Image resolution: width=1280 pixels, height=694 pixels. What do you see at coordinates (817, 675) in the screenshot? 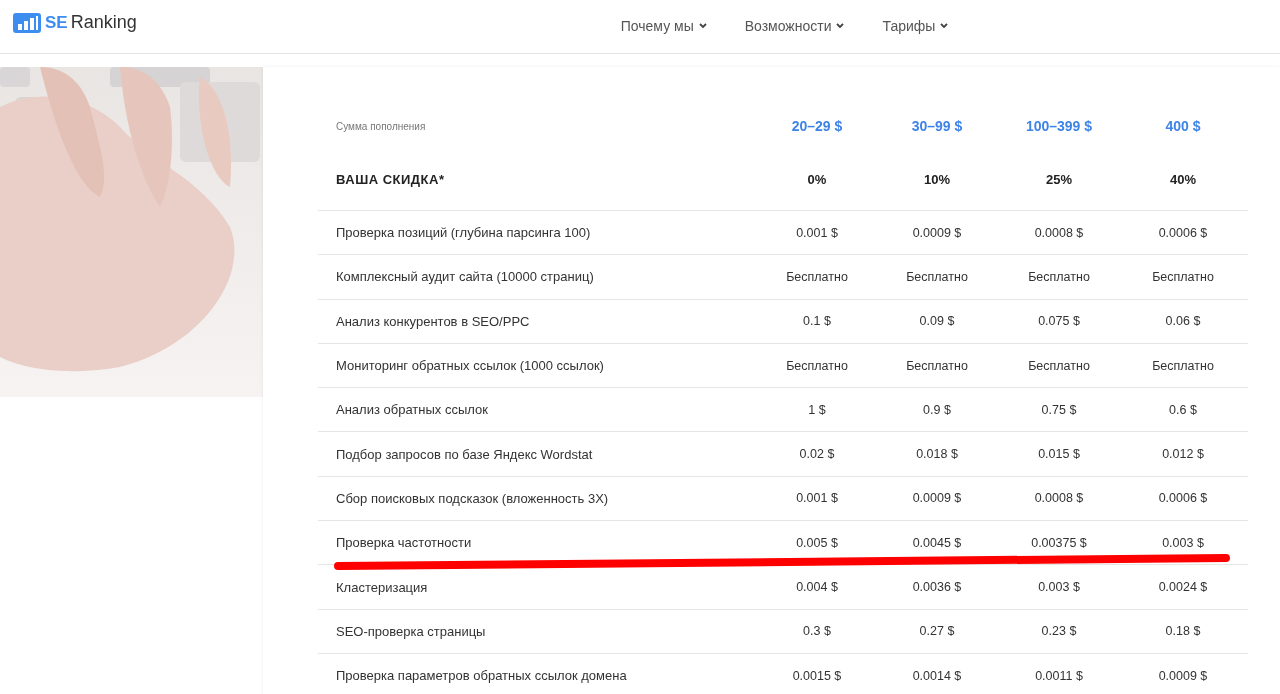
I see `price-cell-text: 0.0015 $` at bounding box center [817, 675].